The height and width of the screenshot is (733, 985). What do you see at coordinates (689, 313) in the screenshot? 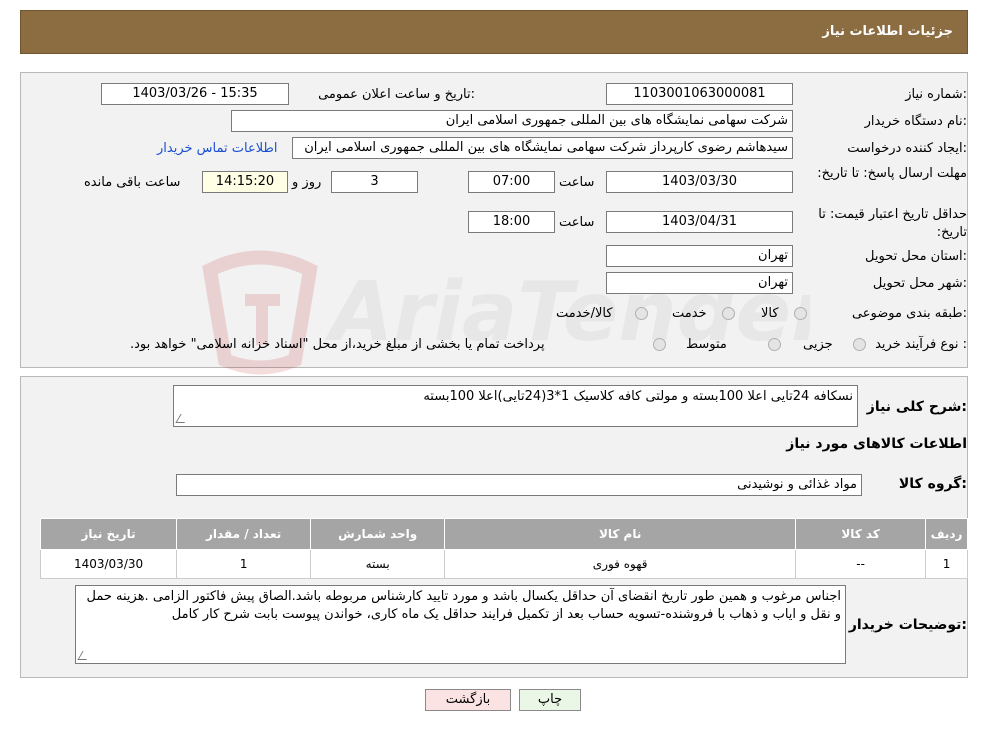
I see `category-option-service: خدمت` at bounding box center [689, 313].